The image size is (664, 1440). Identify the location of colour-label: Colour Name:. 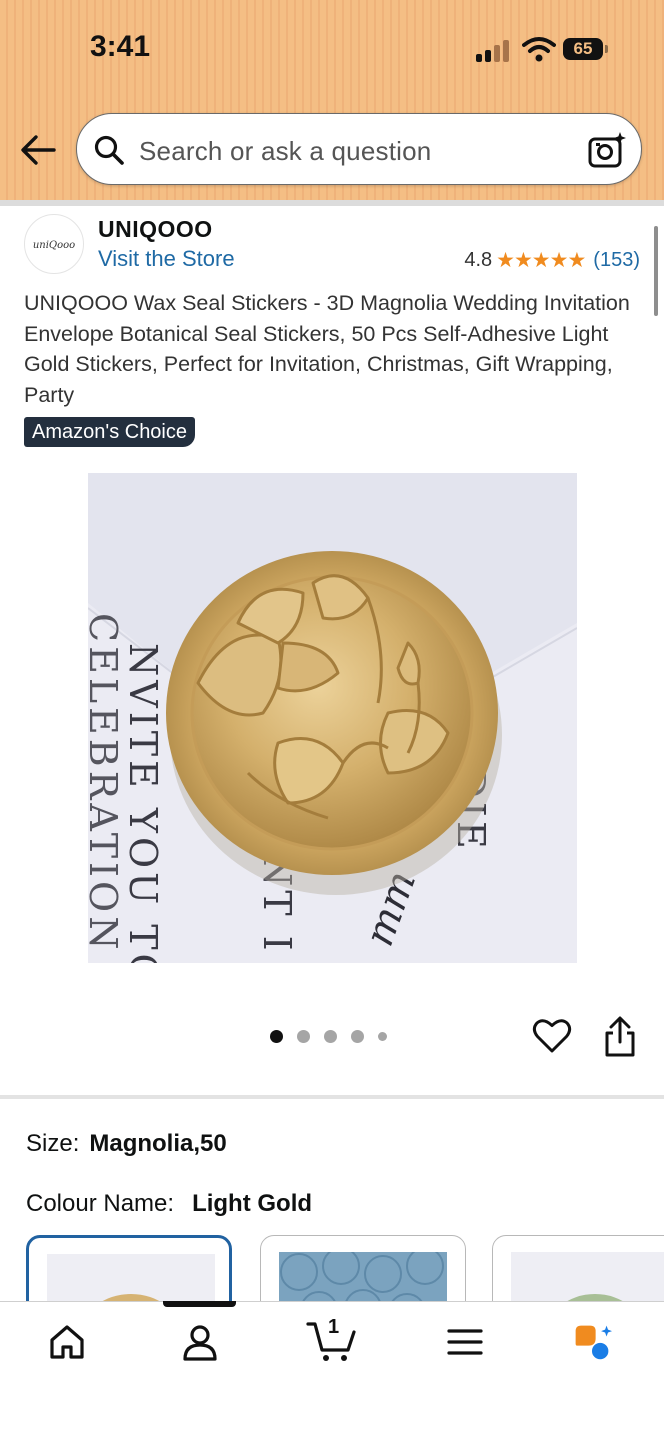
(100, 1203).